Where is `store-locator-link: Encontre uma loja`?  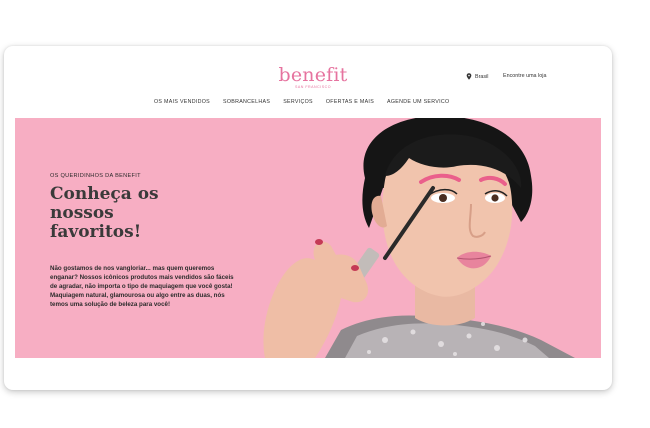 store-locator-link: Encontre uma loja is located at coordinates (524, 76).